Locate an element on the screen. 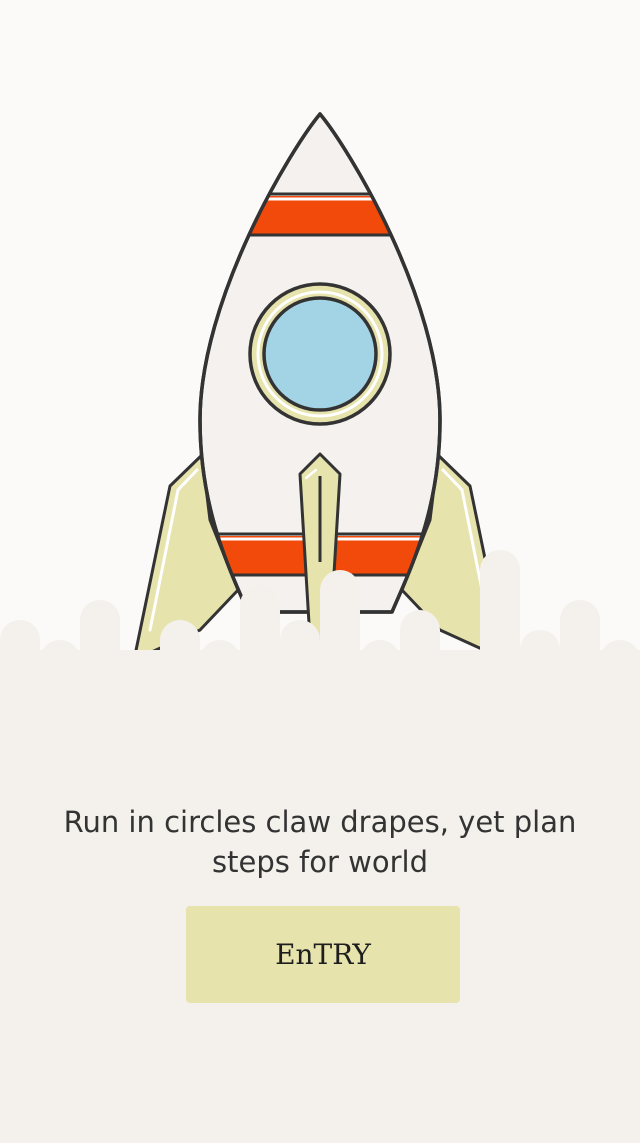 This screenshot has height=1143, width=640. rocket-top-stripe is located at coordinates (320, 215).